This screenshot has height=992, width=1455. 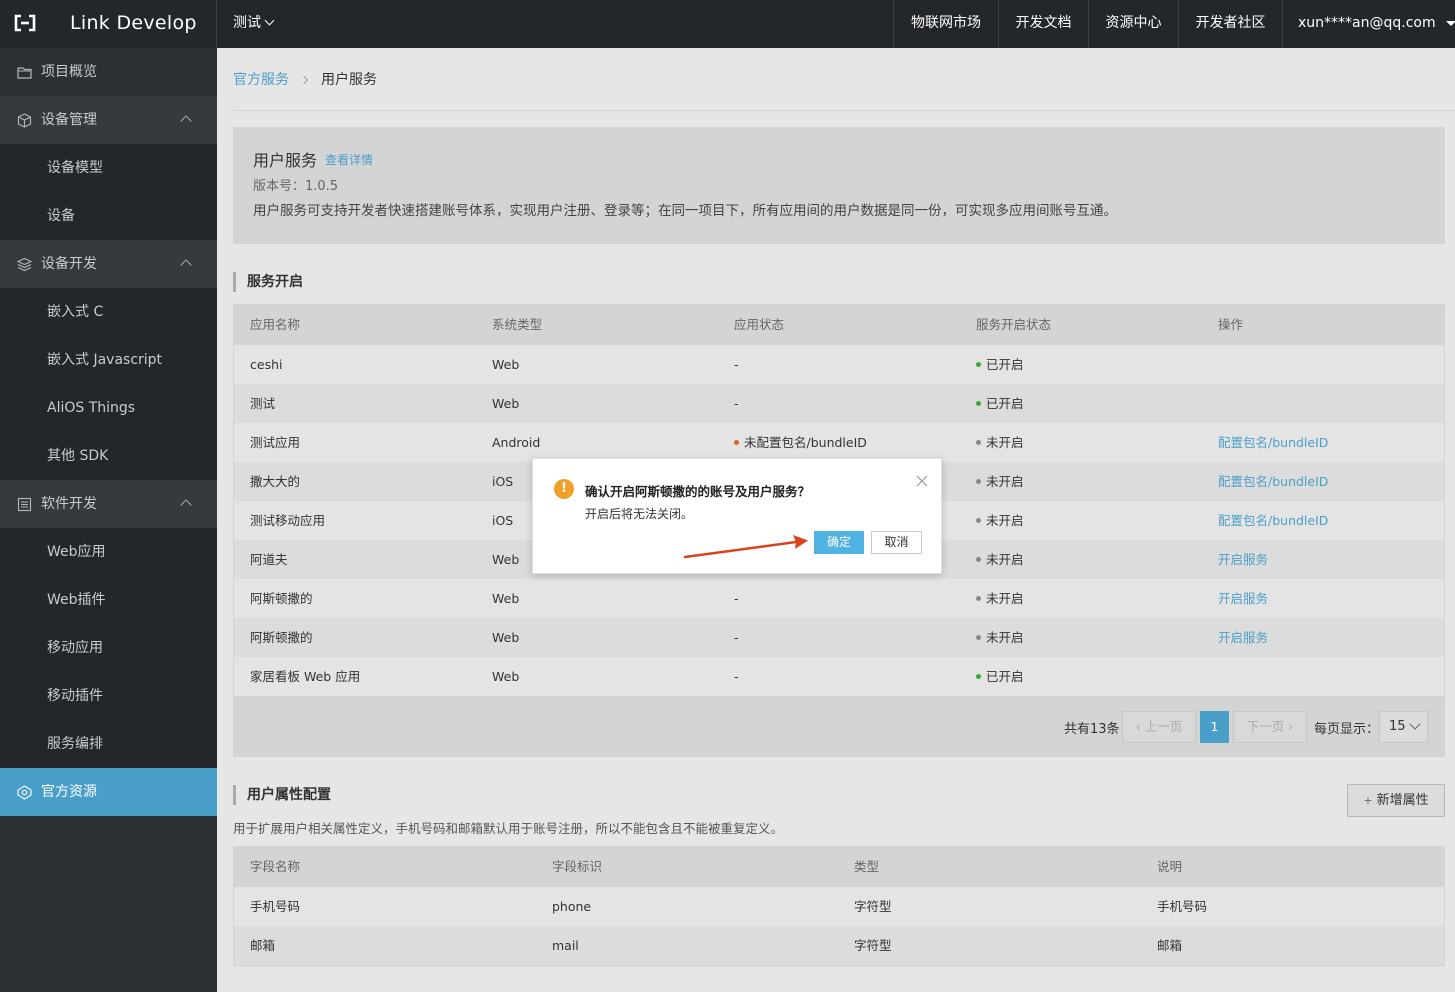 What do you see at coordinates (922, 481) in the screenshot?
I see `close-icon` at bounding box center [922, 481].